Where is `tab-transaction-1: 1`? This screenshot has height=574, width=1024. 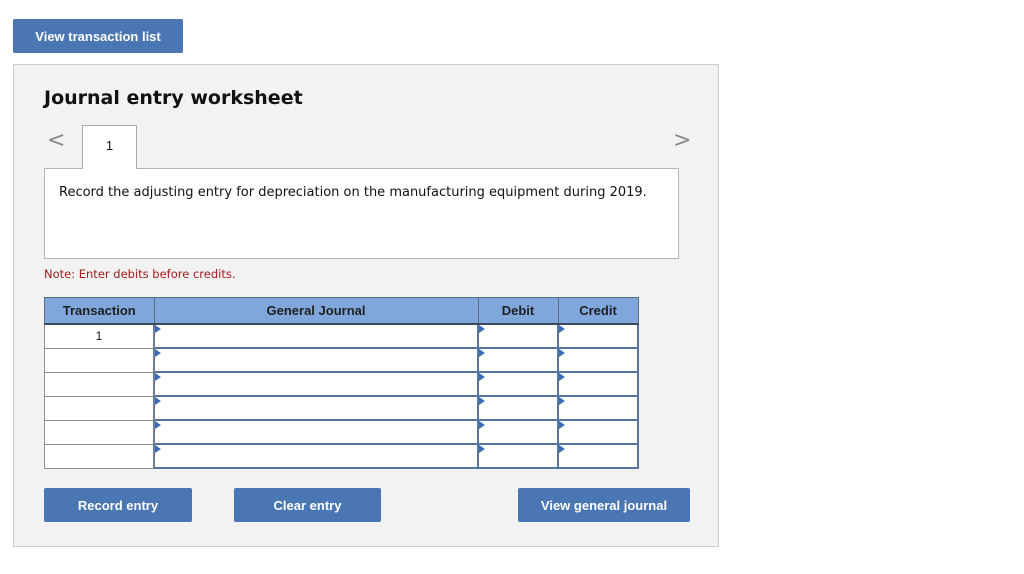
tab-transaction-1: 1 is located at coordinates (109, 147).